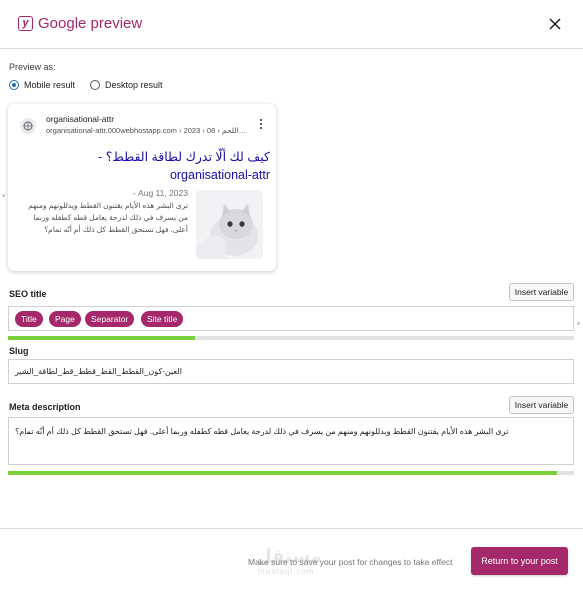 The height and width of the screenshot is (590, 583). What do you see at coordinates (28, 126) in the screenshot?
I see `globe-icon` at bounding box center [28, 126].